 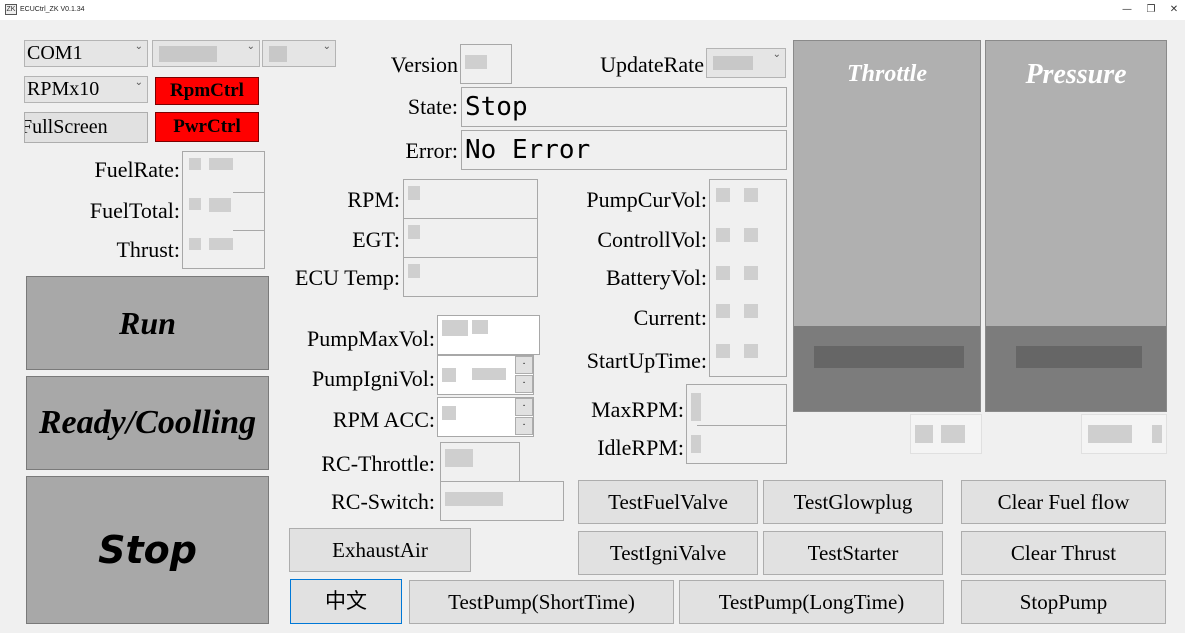 I want to click on fullscreen-button: FullScreen, so click(x=86, y=127).